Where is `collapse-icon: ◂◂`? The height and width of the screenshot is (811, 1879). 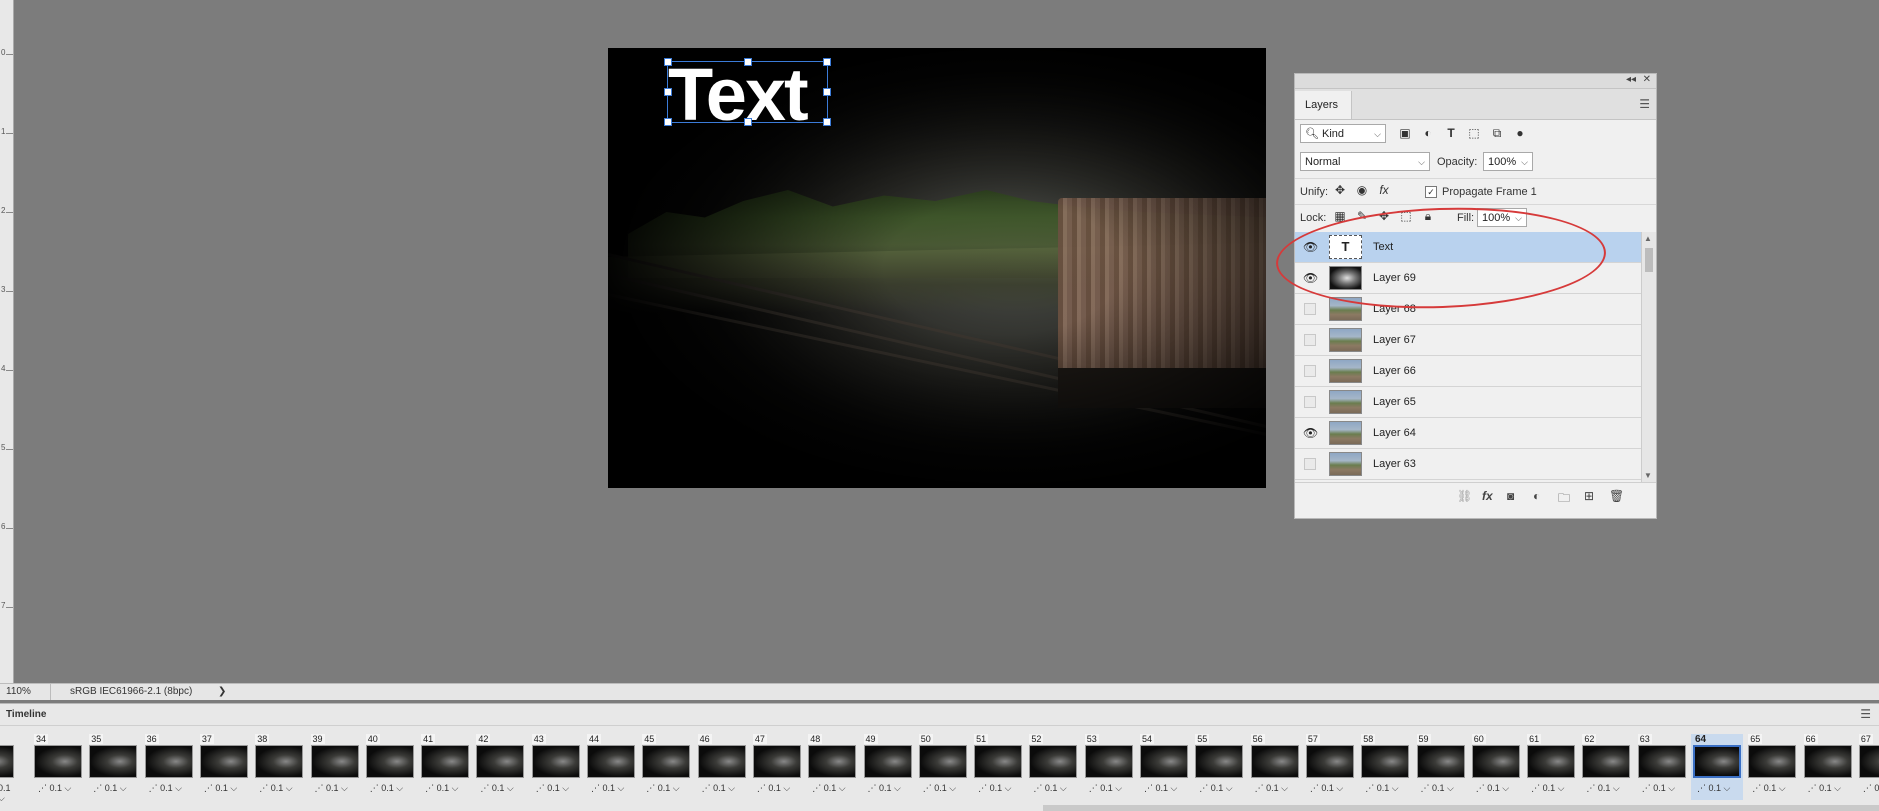 collapse-icon: ◂◂ is located at coordinates (1631, 79).